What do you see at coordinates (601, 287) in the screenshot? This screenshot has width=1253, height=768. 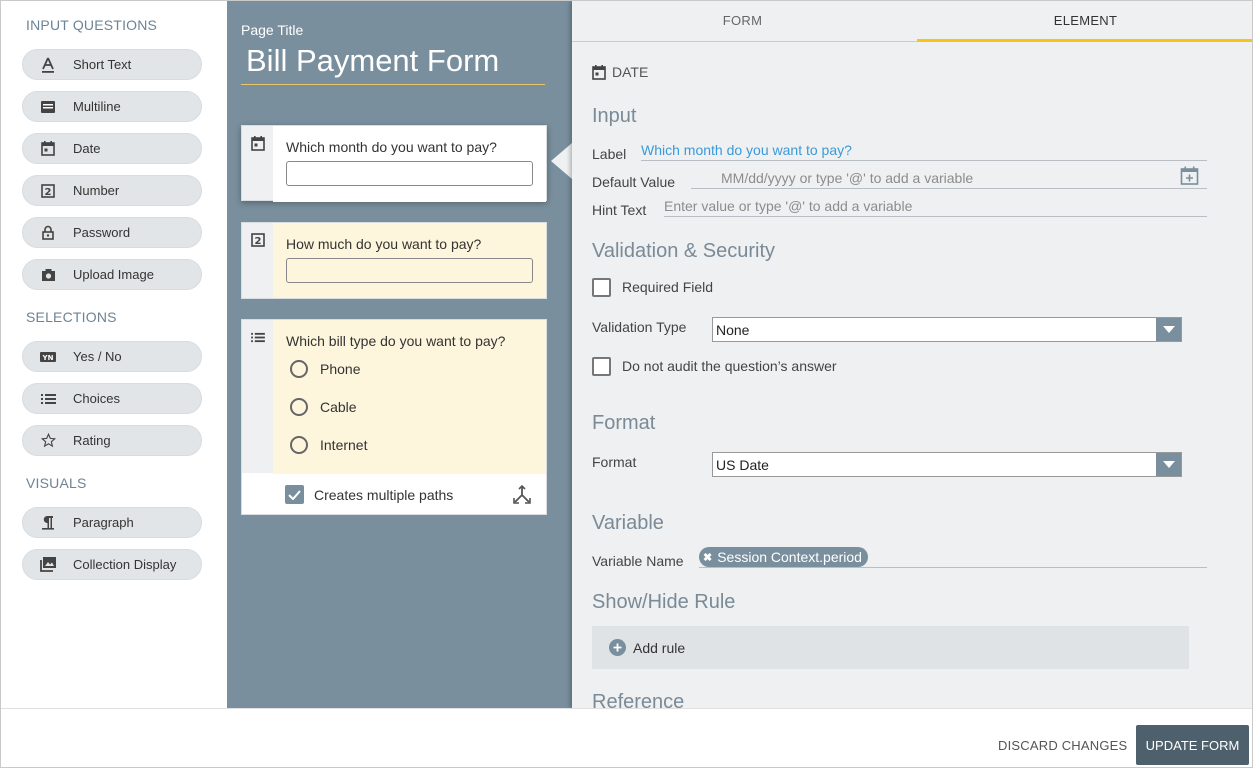 I see `required-field-checkbox` at bounding box center [601, 287].